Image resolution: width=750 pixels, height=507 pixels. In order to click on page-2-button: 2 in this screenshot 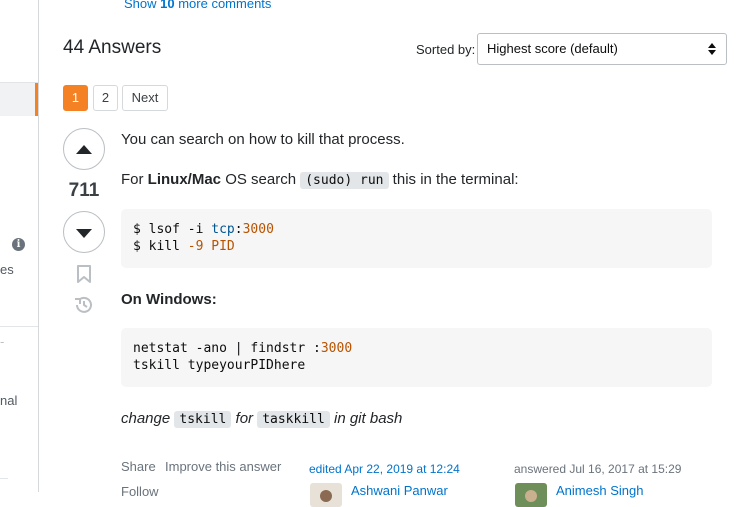, I will do `click(105, 98)`.